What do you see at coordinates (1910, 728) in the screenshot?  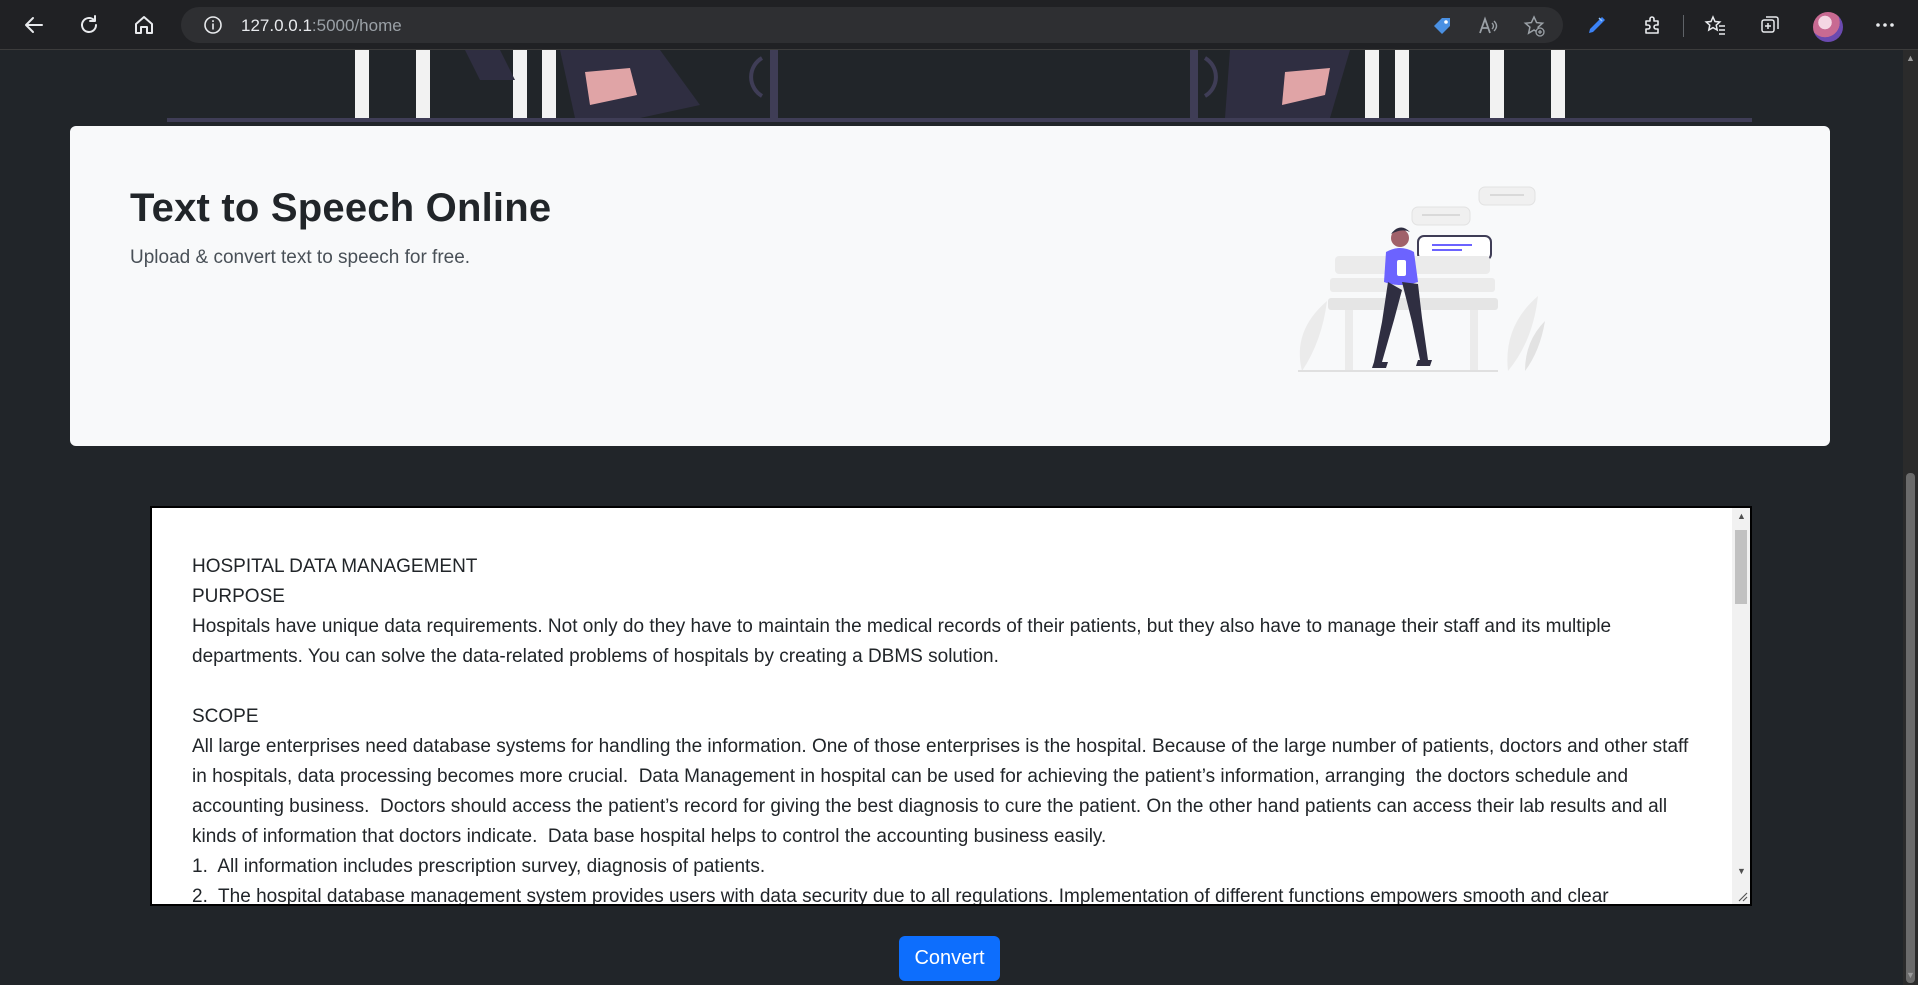 I see `page-scroll-thumb` at bounding box center [1910, 728].